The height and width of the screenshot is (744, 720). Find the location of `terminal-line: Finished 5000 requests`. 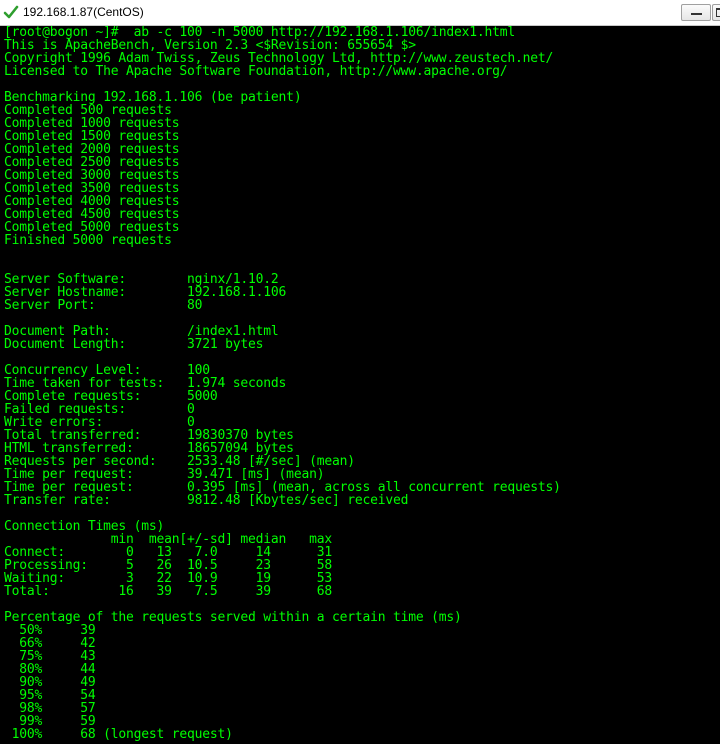

terminal-line: Finished 5000 requests is located at coordinates (88, 240).